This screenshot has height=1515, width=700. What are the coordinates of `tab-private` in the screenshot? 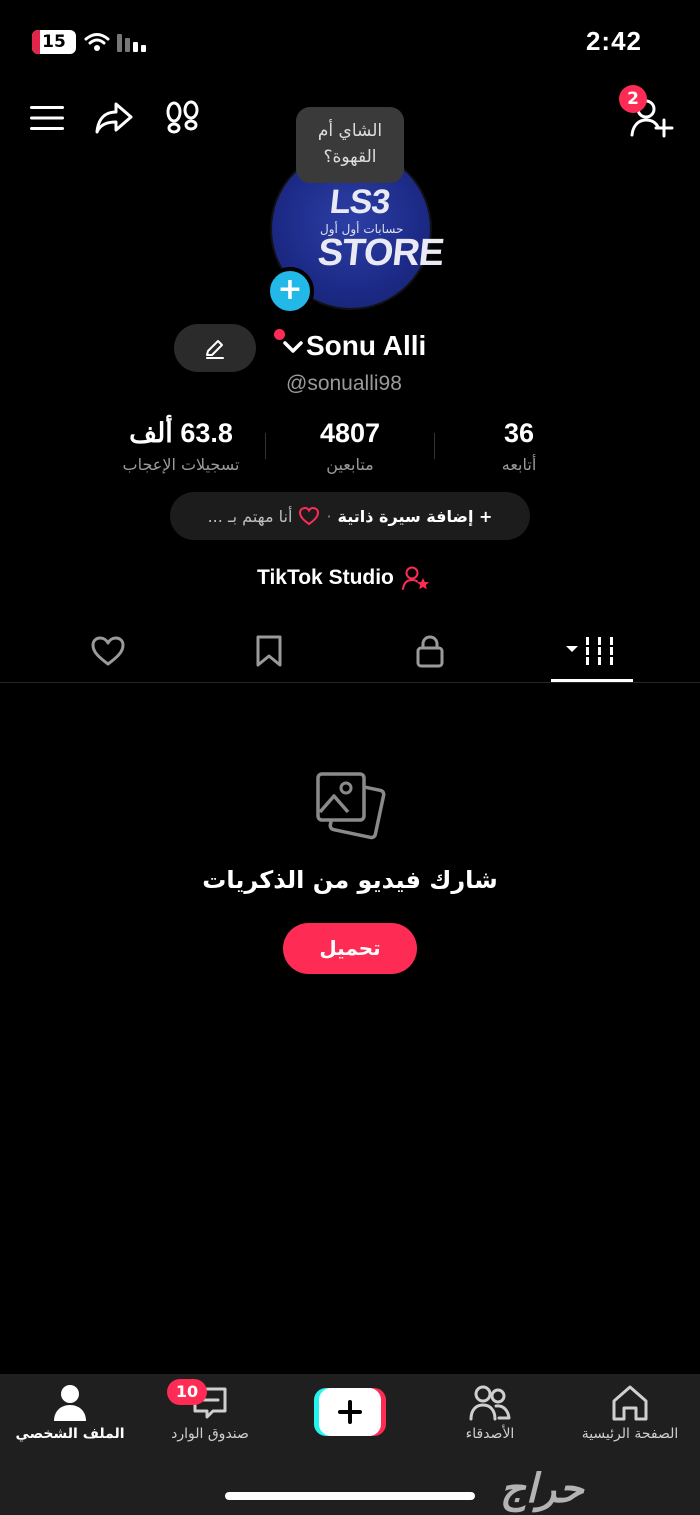 It's located at (430, 651).